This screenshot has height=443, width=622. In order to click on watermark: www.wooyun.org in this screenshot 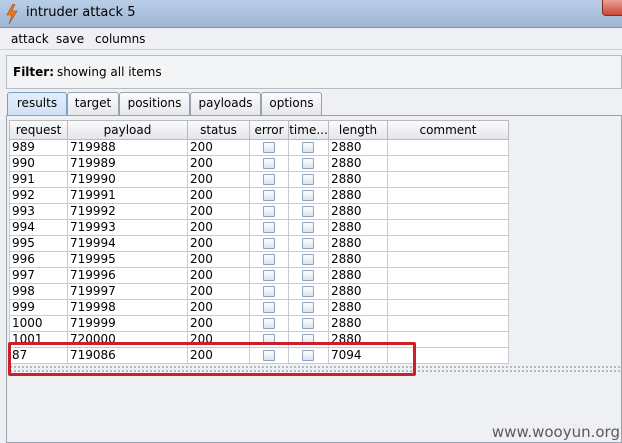, I will do `click(555, 432)`.